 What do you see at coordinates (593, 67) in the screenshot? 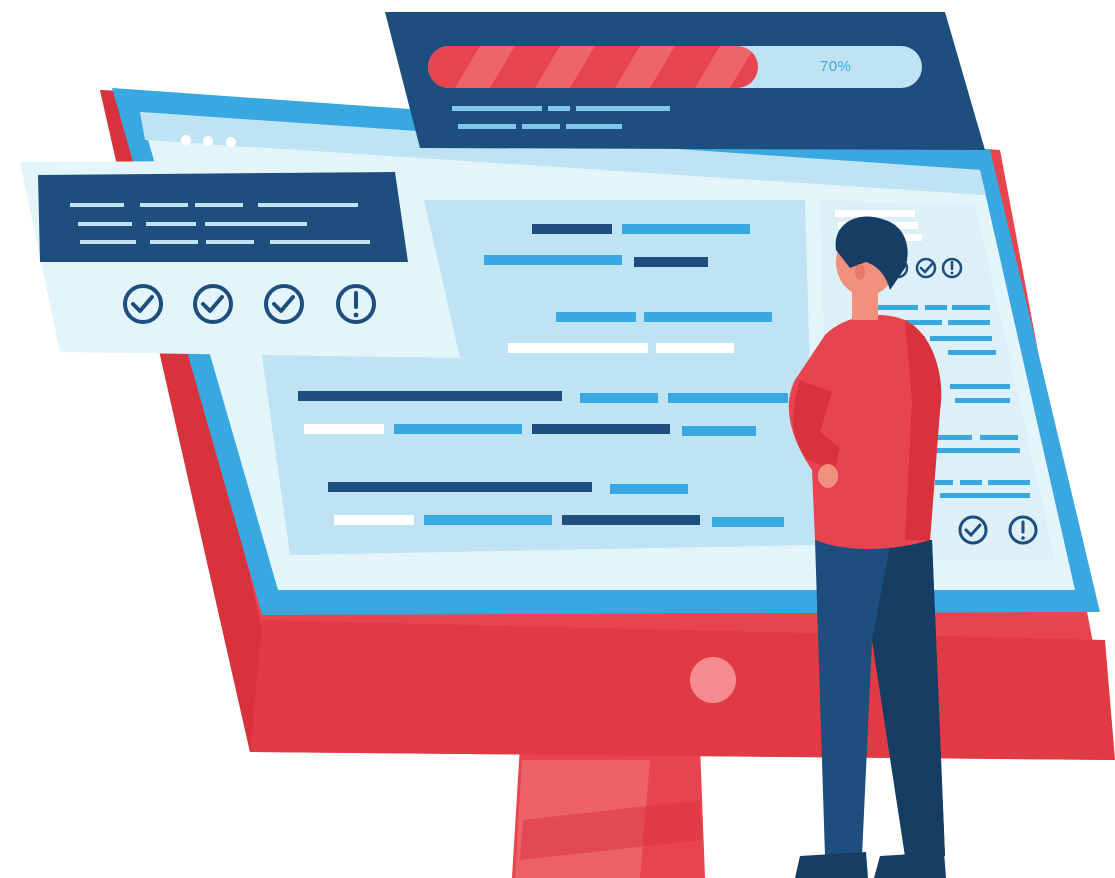
I see `progress-fill` at bounding box center [593, 67].